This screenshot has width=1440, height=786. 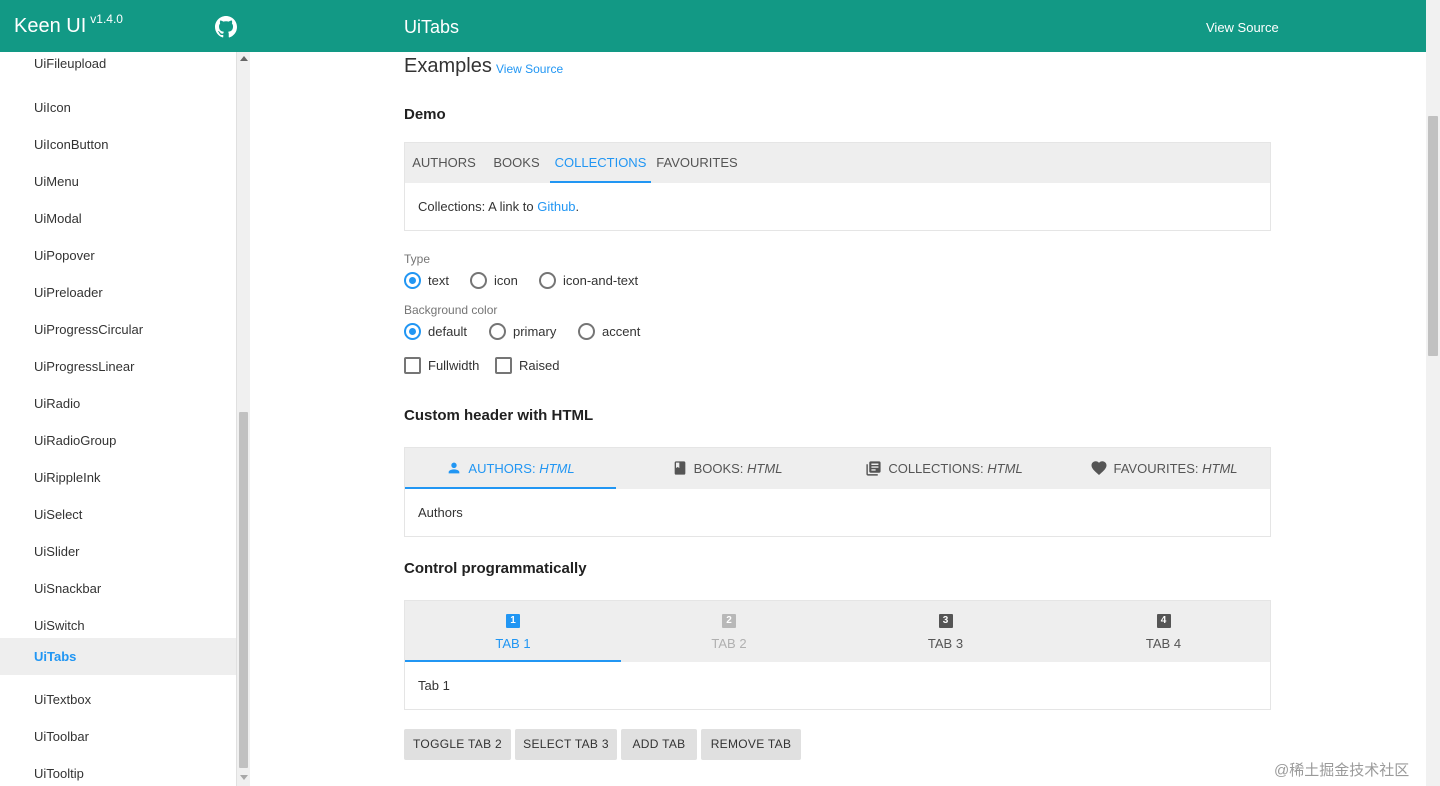 What do you see at coordinates (621, 331) in the screenshot?
I see `radio-label: accent` at bounding box center [621, 331].